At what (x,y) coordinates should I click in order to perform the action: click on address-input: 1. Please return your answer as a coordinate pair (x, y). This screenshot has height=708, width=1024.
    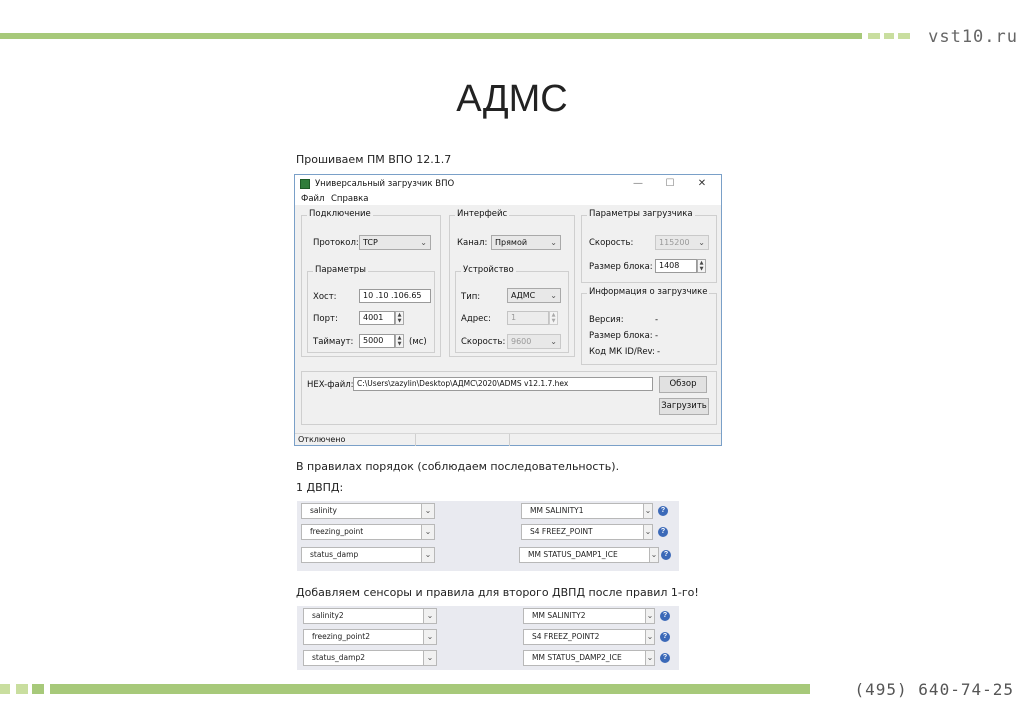
    Looking at the image, I should click on (528, 318).